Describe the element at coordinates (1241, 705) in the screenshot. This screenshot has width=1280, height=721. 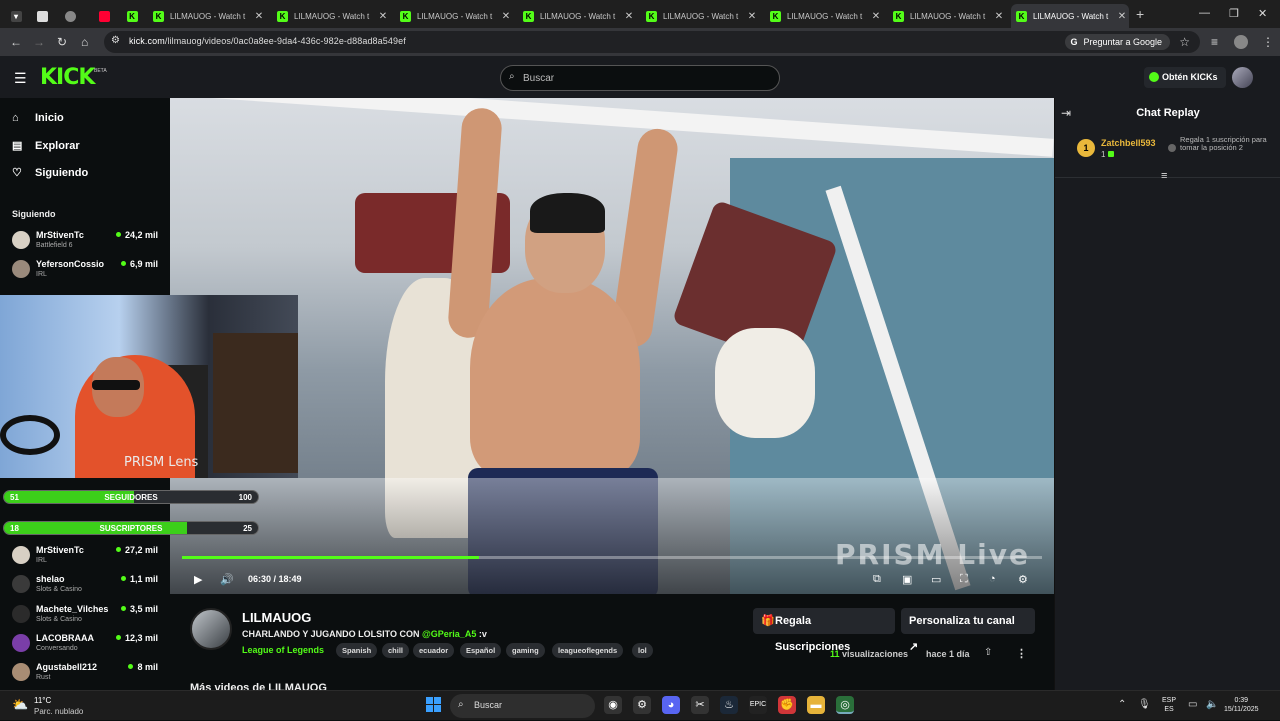
I see `clock: 0:39 15/11/2025` at that location.